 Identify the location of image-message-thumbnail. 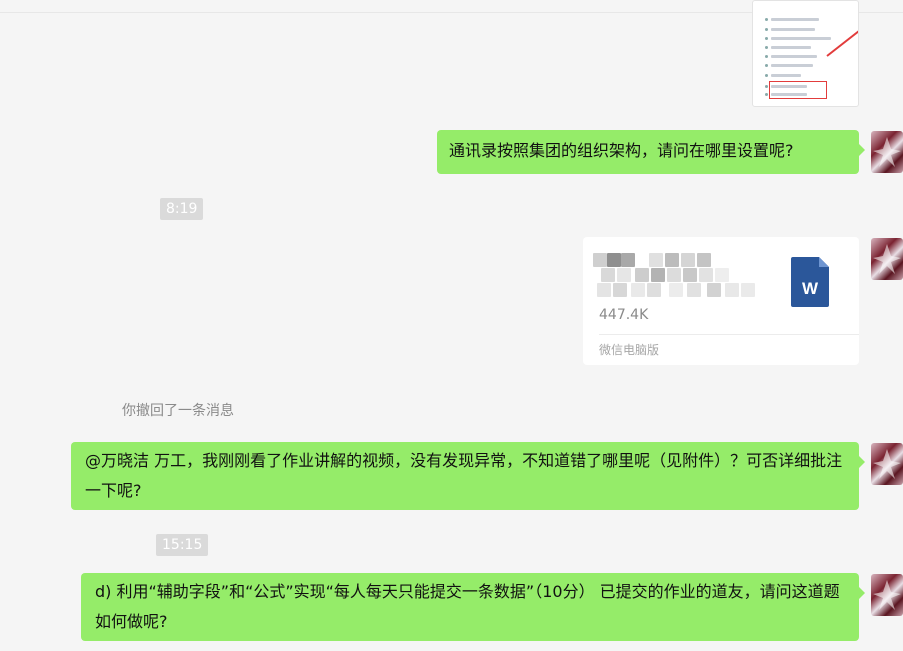
(805, 53).